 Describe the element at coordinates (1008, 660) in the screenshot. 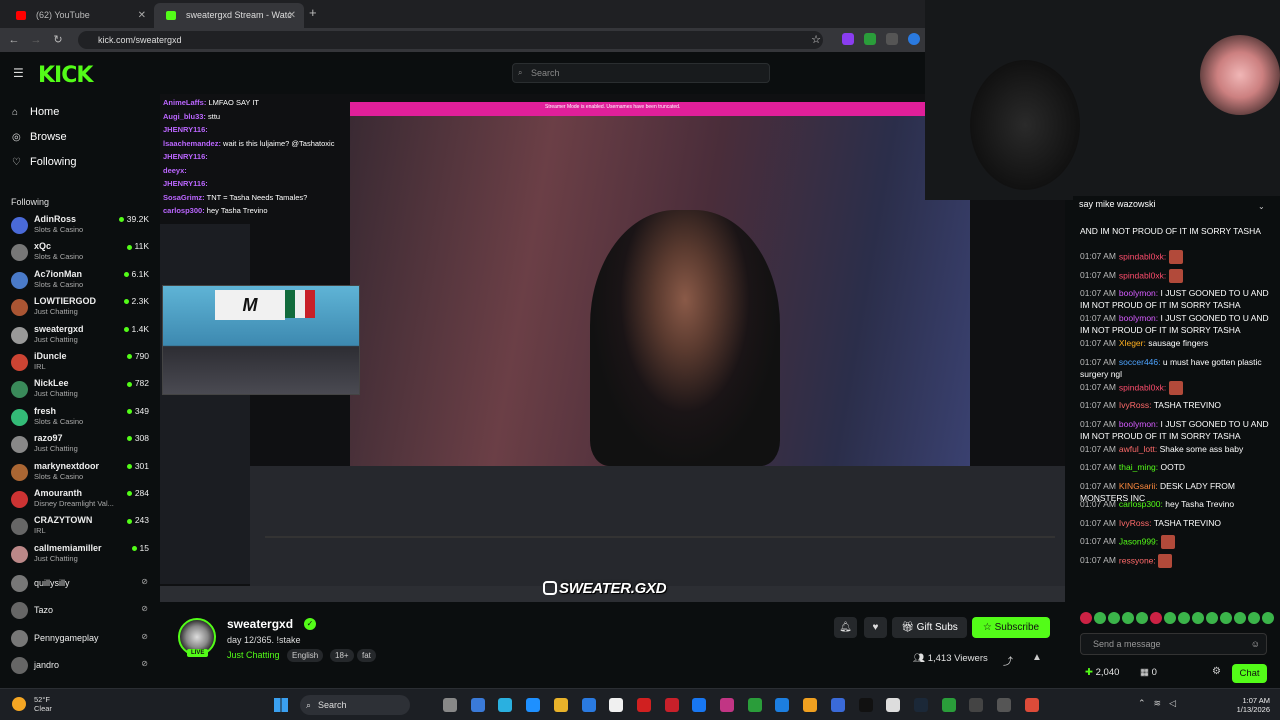

I see `share-icon: ⤴` at that location.